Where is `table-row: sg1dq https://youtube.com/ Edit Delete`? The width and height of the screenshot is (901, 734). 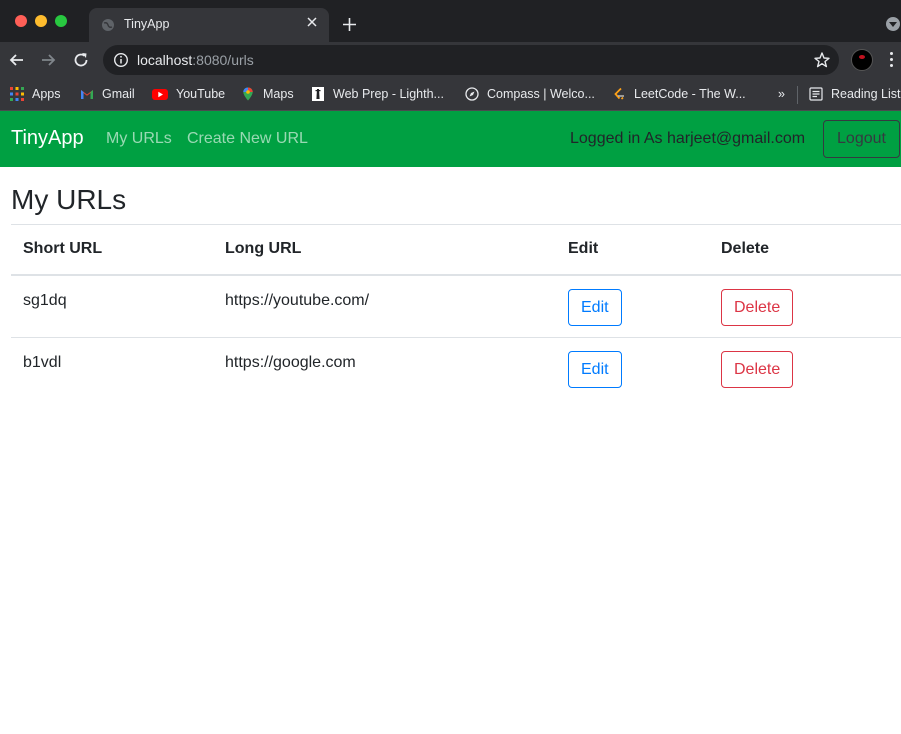
table-row: sg1dq https://youtube.com/ Edit Delete is located at coordinates (456, 306).